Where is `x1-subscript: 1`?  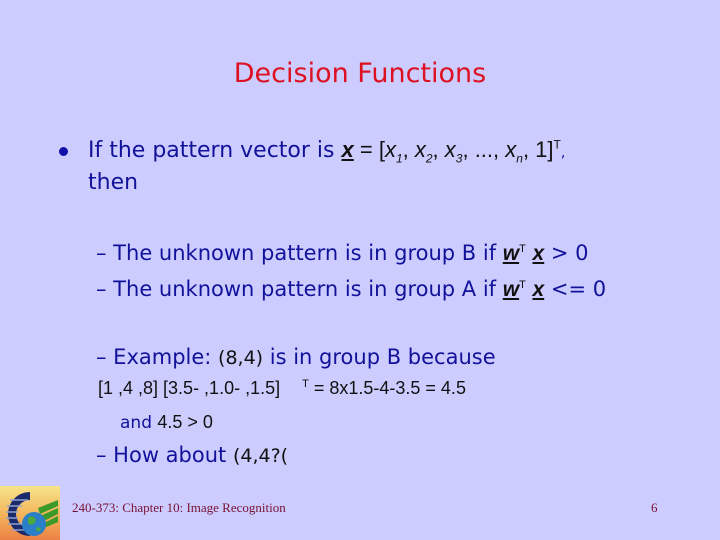 x1-subscript: 1 is located at coordinates (399, 158).